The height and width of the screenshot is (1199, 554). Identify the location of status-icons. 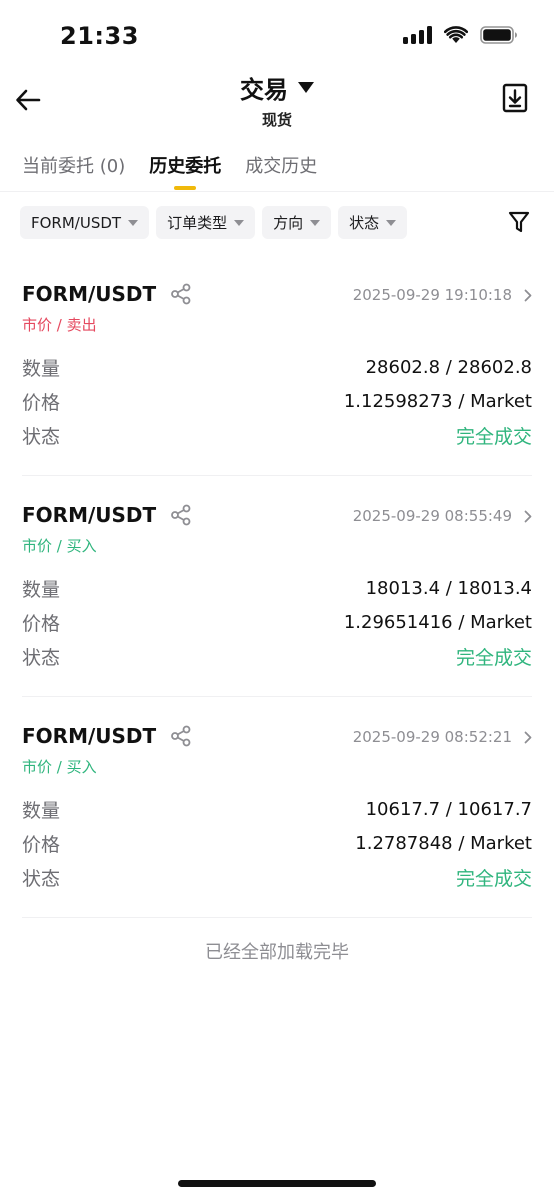
(460, 35).